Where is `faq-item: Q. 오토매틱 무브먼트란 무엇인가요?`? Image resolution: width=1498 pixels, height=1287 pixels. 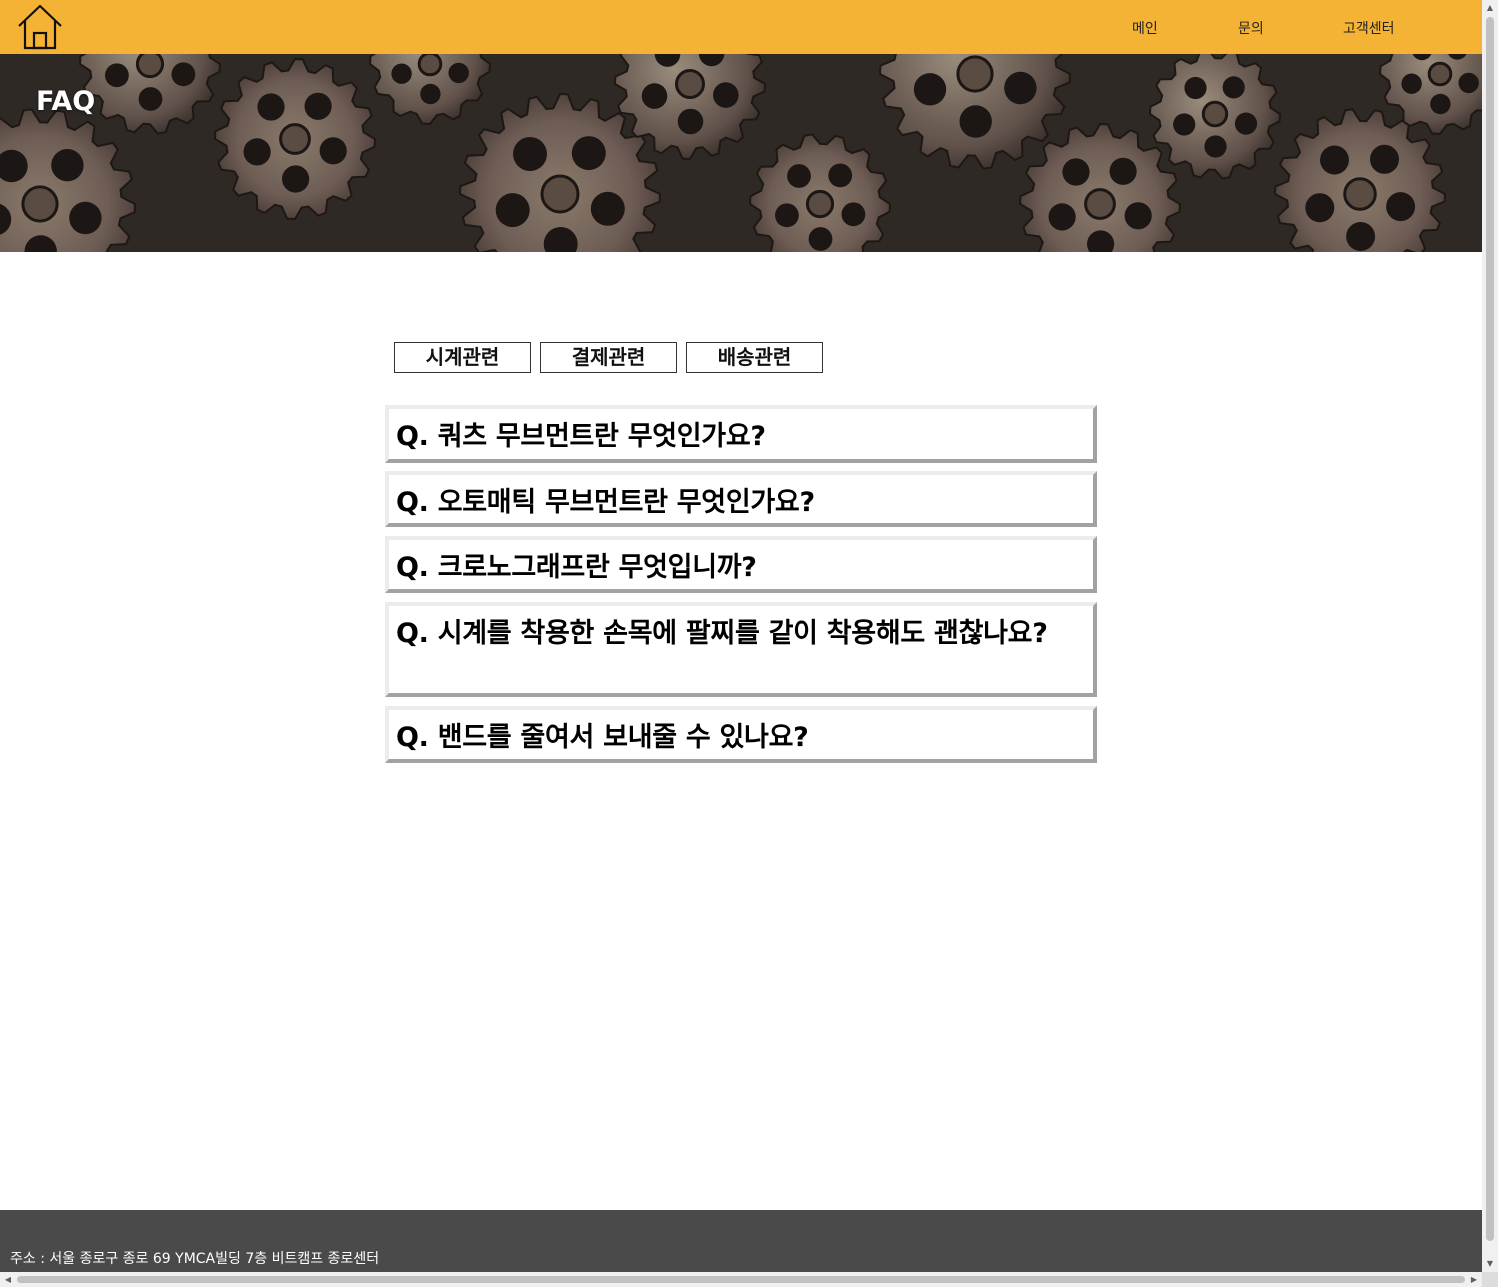
faq-item: Q. 오토매틱 무브먼트란 무엇인가요? is located at coordinates (741, 499).